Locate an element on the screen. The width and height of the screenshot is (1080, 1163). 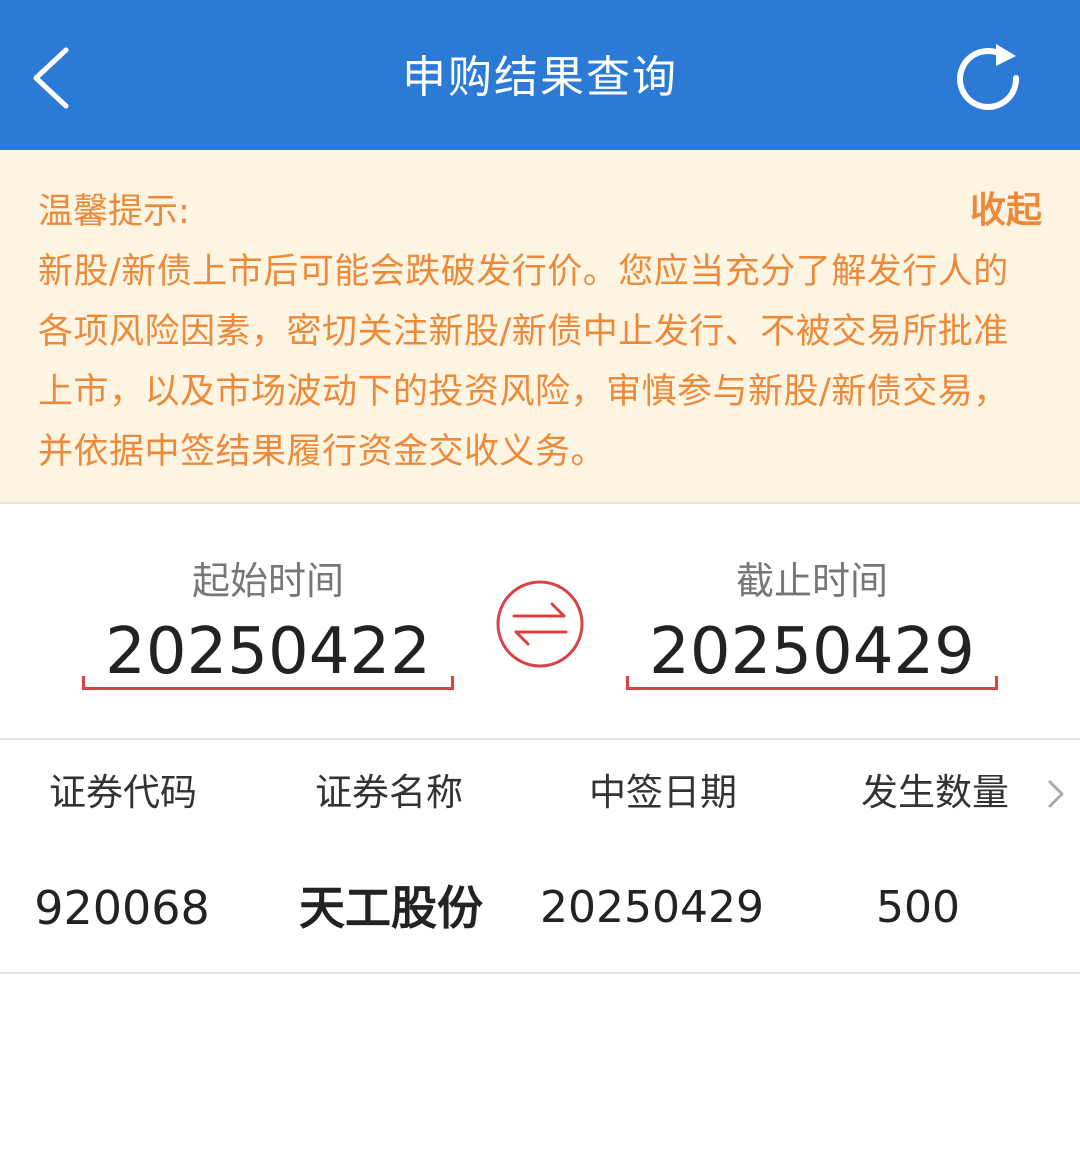
refresh-icon is located at coordinates (988, 77).